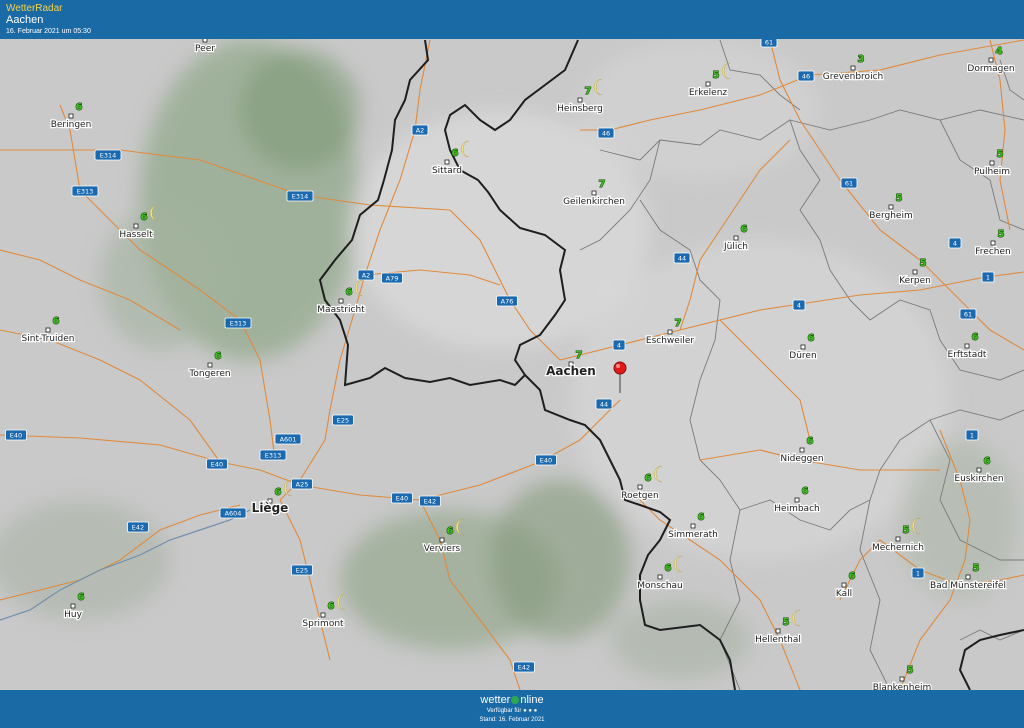  Describe the element at coordinates (302, 484) in the screenshot. I see `road-number: A25` at that location.